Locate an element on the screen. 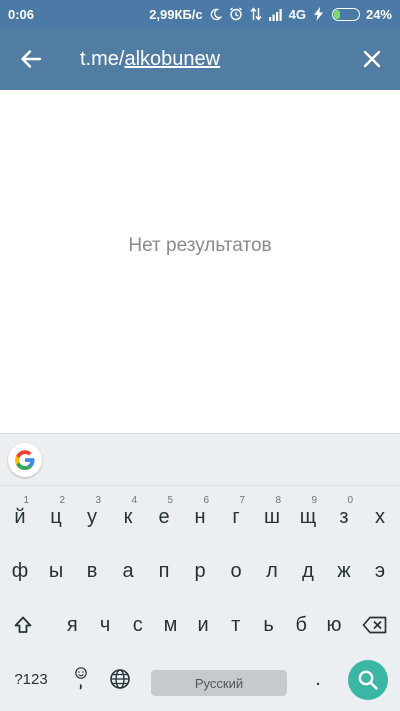  key-label: я is located at coordinates (72, 624).